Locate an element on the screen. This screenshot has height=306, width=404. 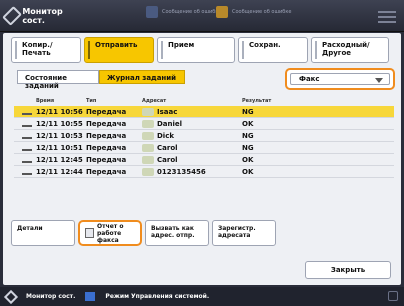
table-row: 12/11 12:44 Передача 0123135456 OK is located at coordinates (204, 172).